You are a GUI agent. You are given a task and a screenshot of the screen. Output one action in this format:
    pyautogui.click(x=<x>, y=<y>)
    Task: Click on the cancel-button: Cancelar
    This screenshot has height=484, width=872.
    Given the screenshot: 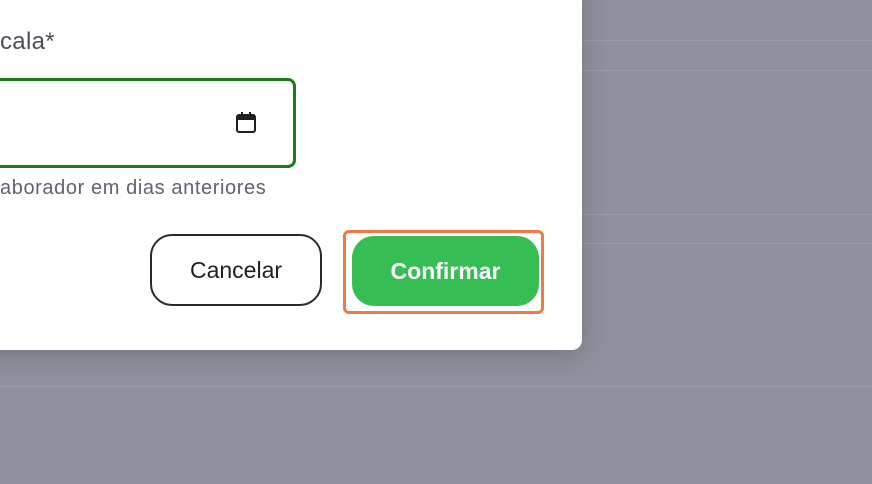 What is the action you would take?
    pyautogui.click(x=236, y=270)
    